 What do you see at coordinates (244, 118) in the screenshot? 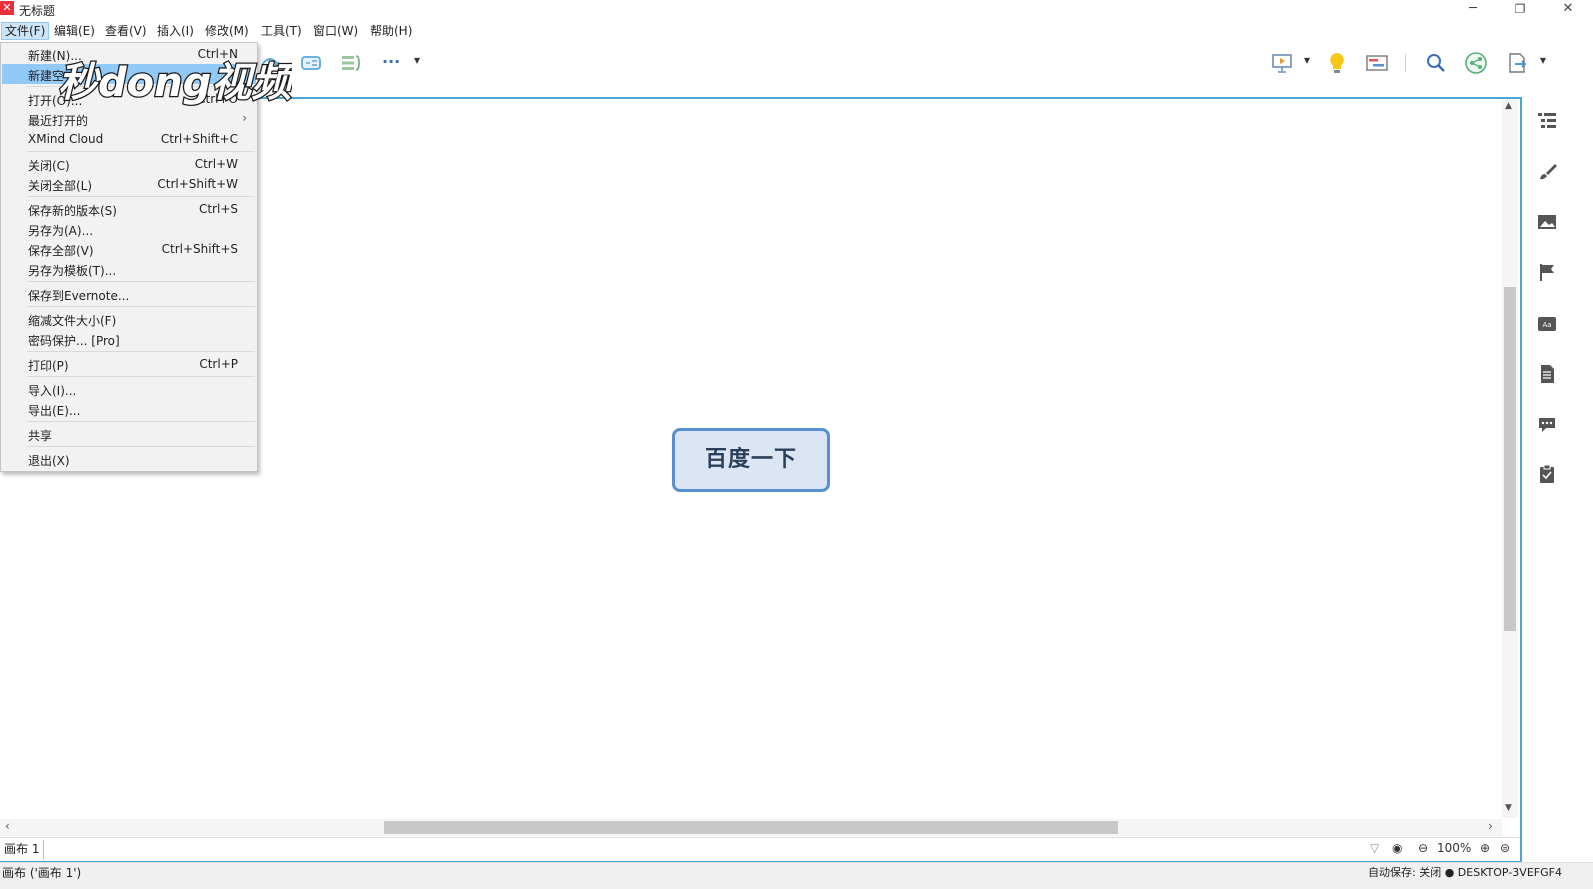
I see `submenu-arrow-icon: ›` at bounding box center [244, 118].